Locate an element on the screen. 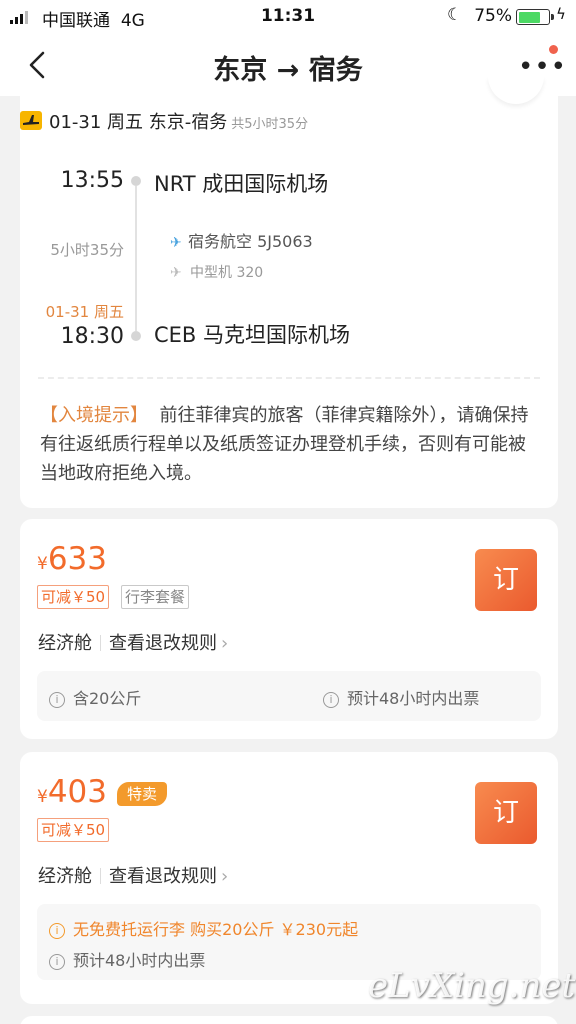  status-bar: 中国联通 4G 11:31 ☾ 75% ϟ is located at coordinates (288, 17).